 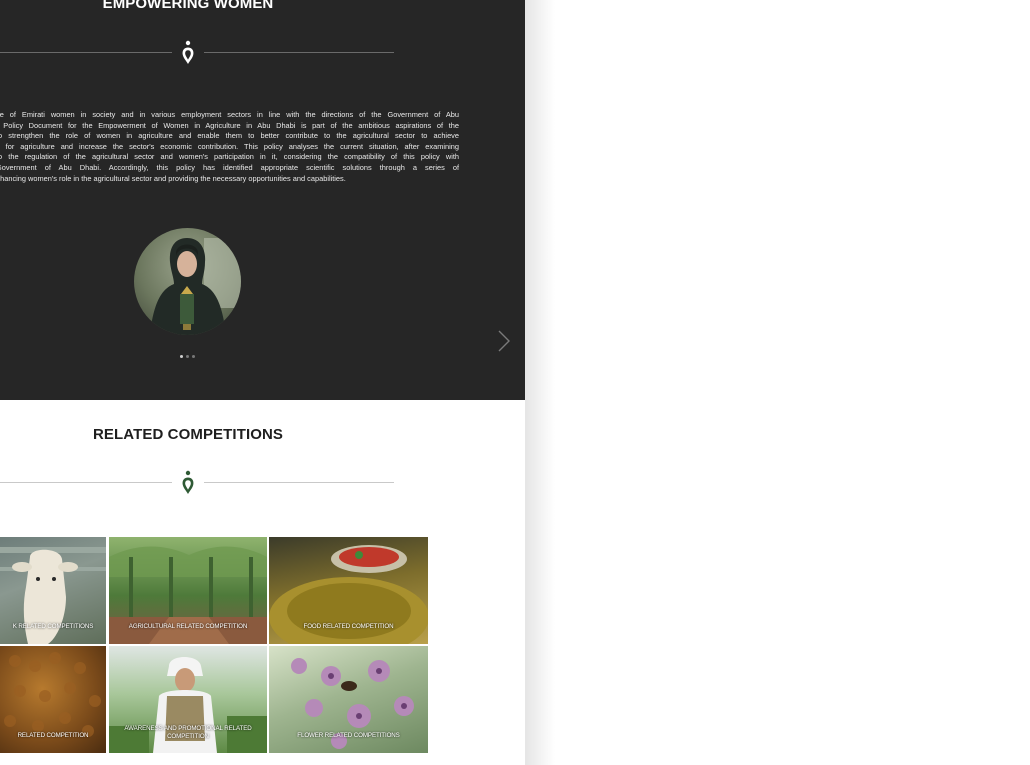 What do you see at coordinates (188, 626) in the screenshot?
I see `competition-tile-label: AGRICULTURAL RELATED COMPETITION` at bounding box center [188, 626].